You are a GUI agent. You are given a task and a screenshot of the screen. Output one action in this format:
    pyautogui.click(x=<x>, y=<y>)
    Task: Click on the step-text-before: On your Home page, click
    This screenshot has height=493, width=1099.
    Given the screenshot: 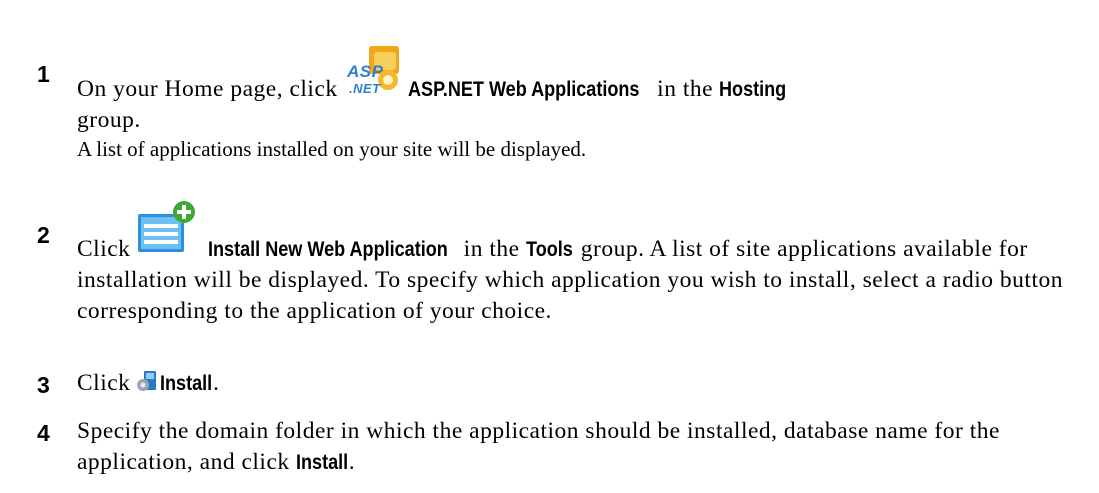 What is the action you would take?
    pyautogui.click(x=207, y=89)
    